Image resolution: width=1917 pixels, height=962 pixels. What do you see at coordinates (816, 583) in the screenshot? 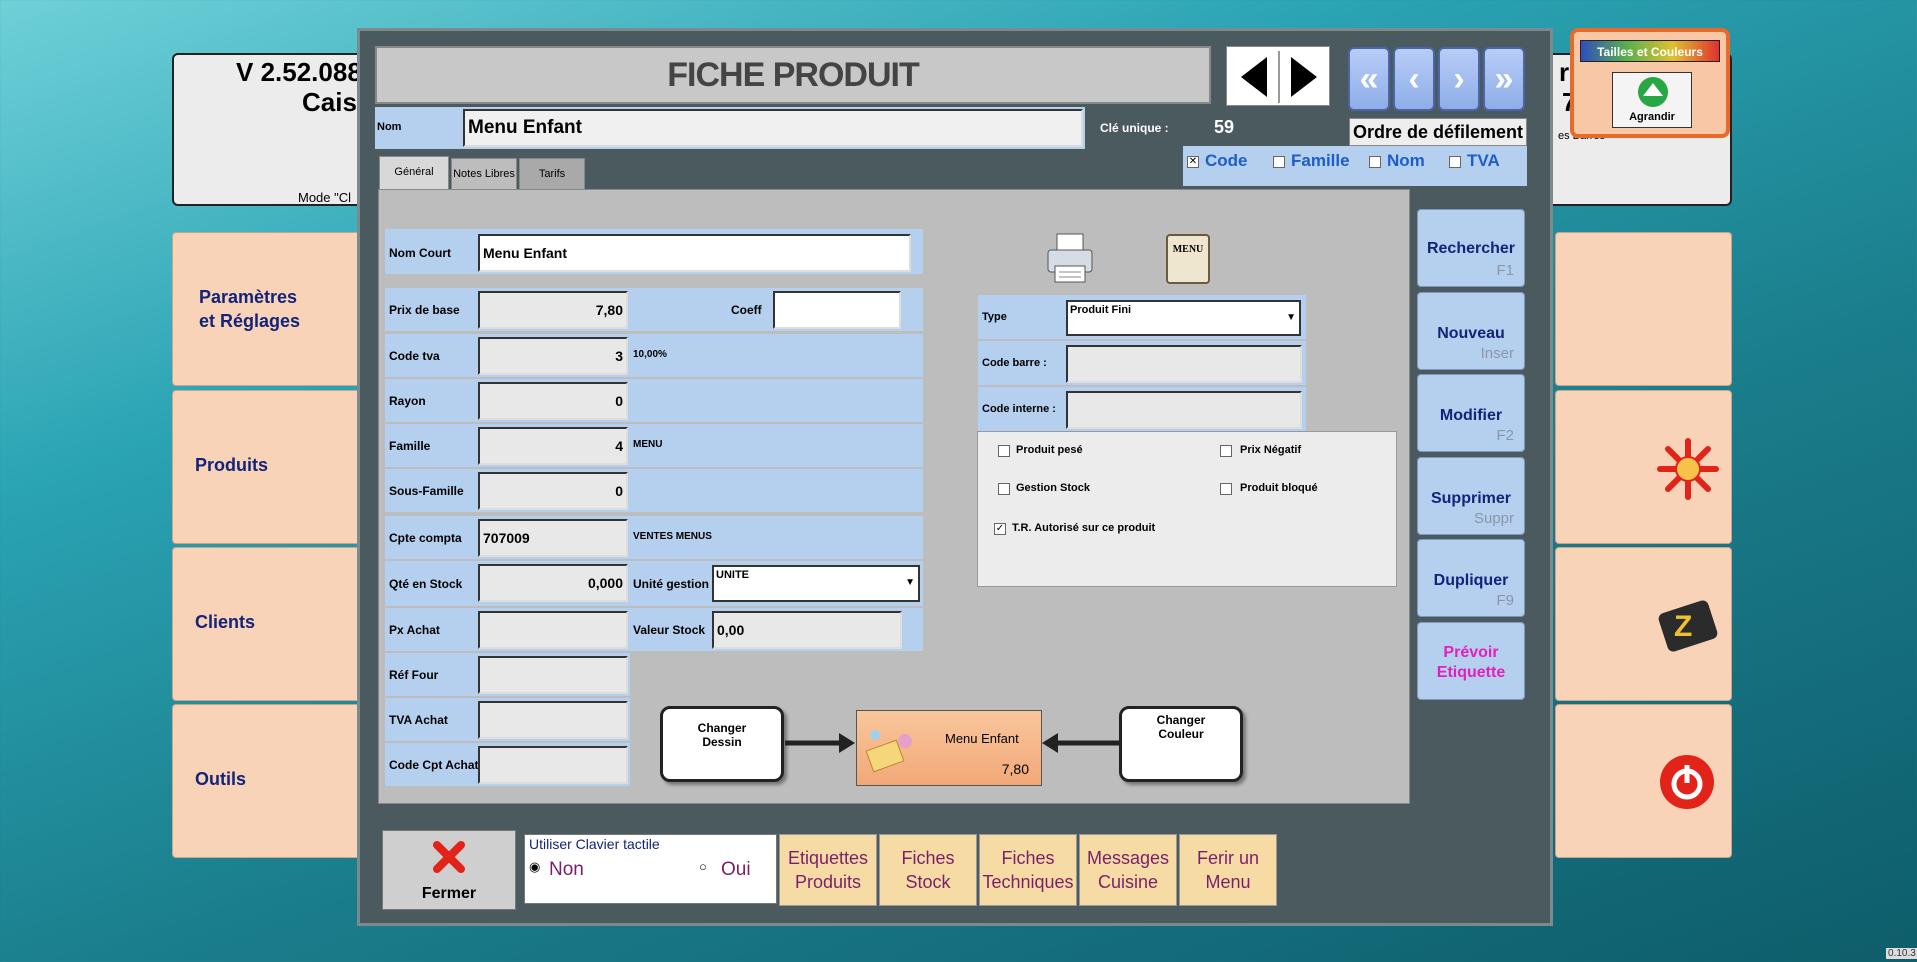
I see `unite-select: UNITE ▼` at bounding box center [816, 583].